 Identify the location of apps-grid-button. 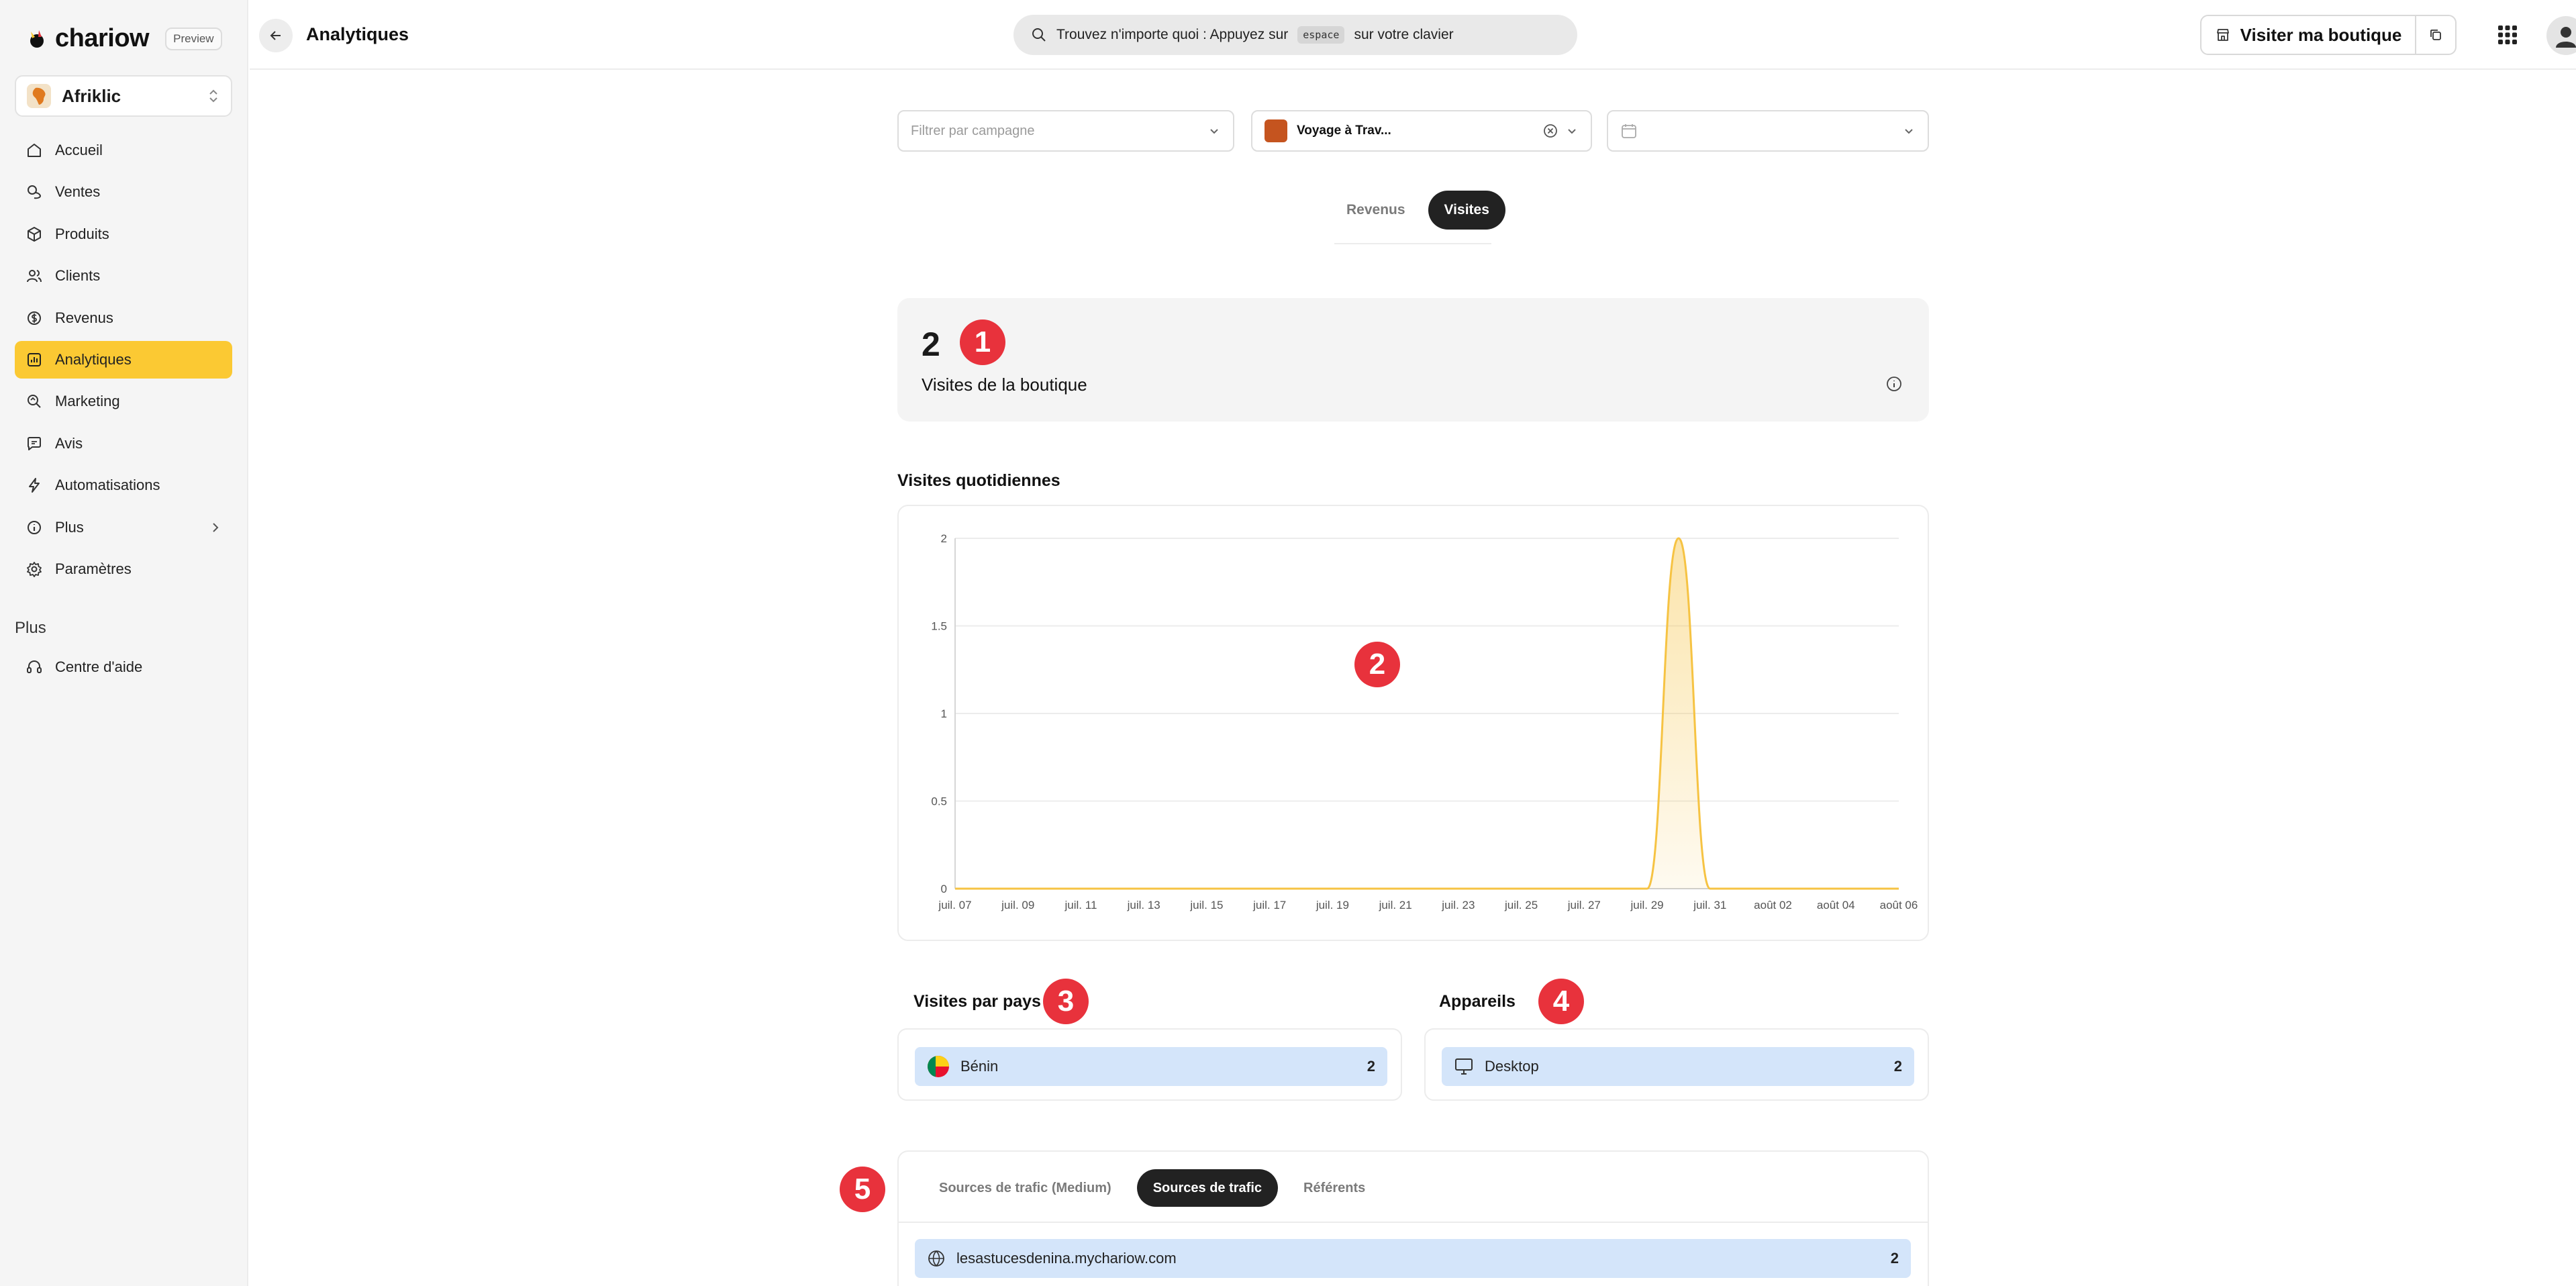
(2507, 35).